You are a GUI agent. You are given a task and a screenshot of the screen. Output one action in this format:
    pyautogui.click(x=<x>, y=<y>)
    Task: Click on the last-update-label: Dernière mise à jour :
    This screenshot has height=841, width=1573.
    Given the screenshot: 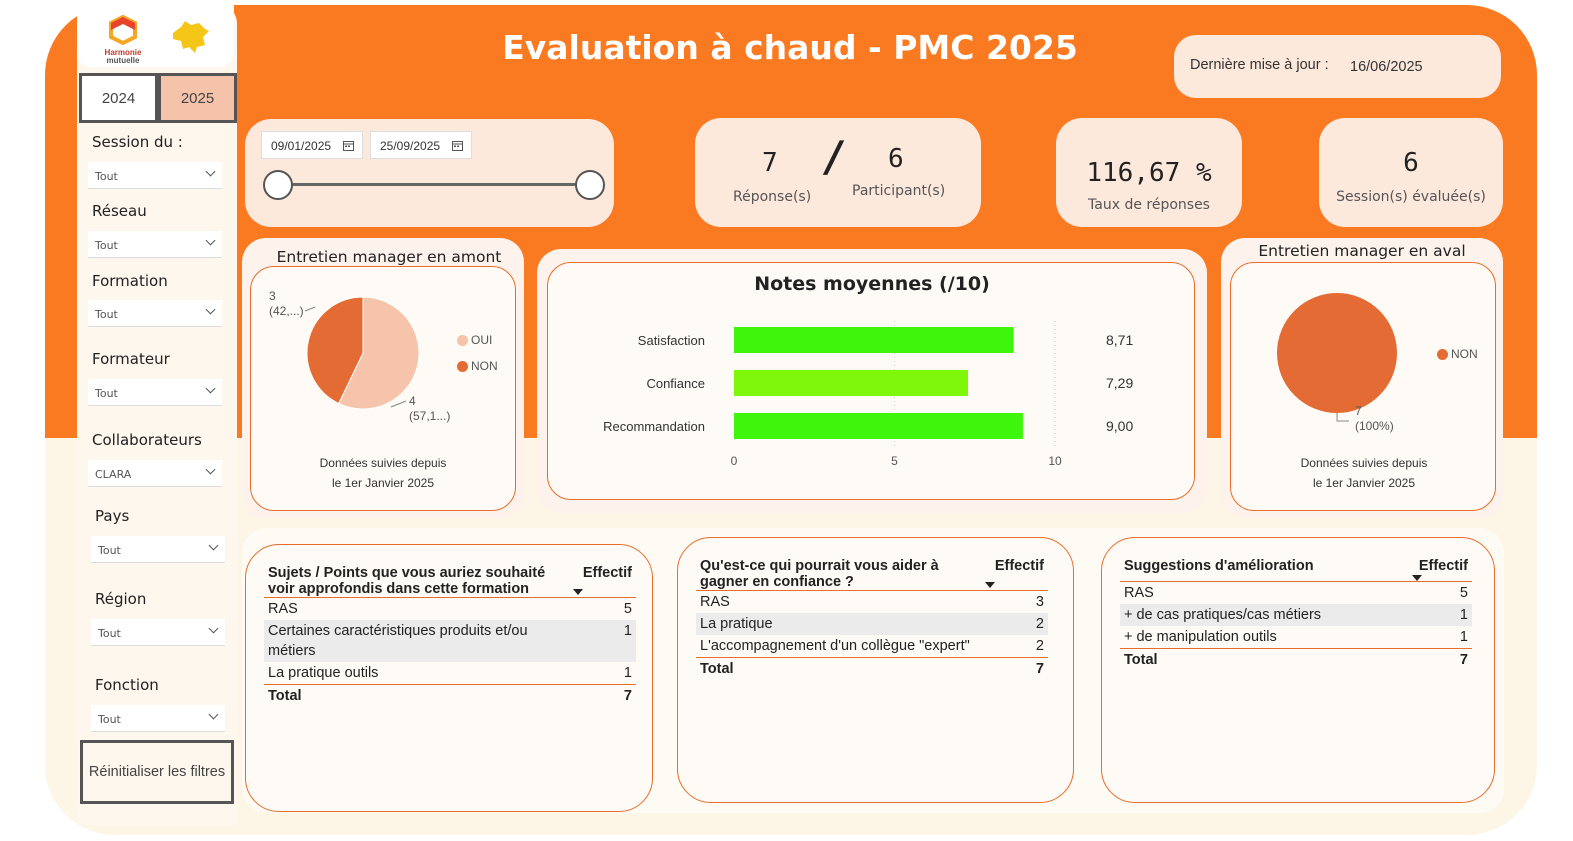 What is the action you would take?
    pyautogui.click(x=1259, y=65)
    